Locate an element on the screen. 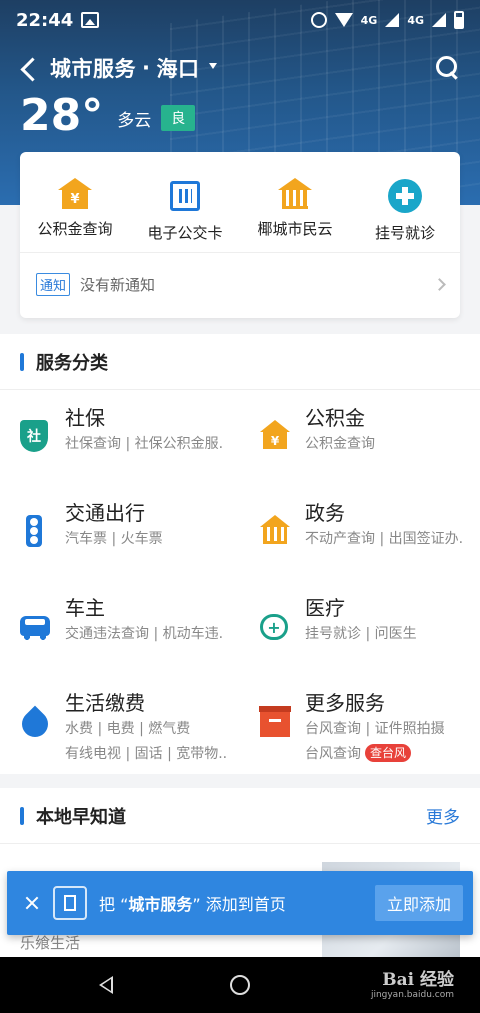  system-nav-bar: Bai 经验 jingyan.baidu.com is located at coordinates (240, 985).